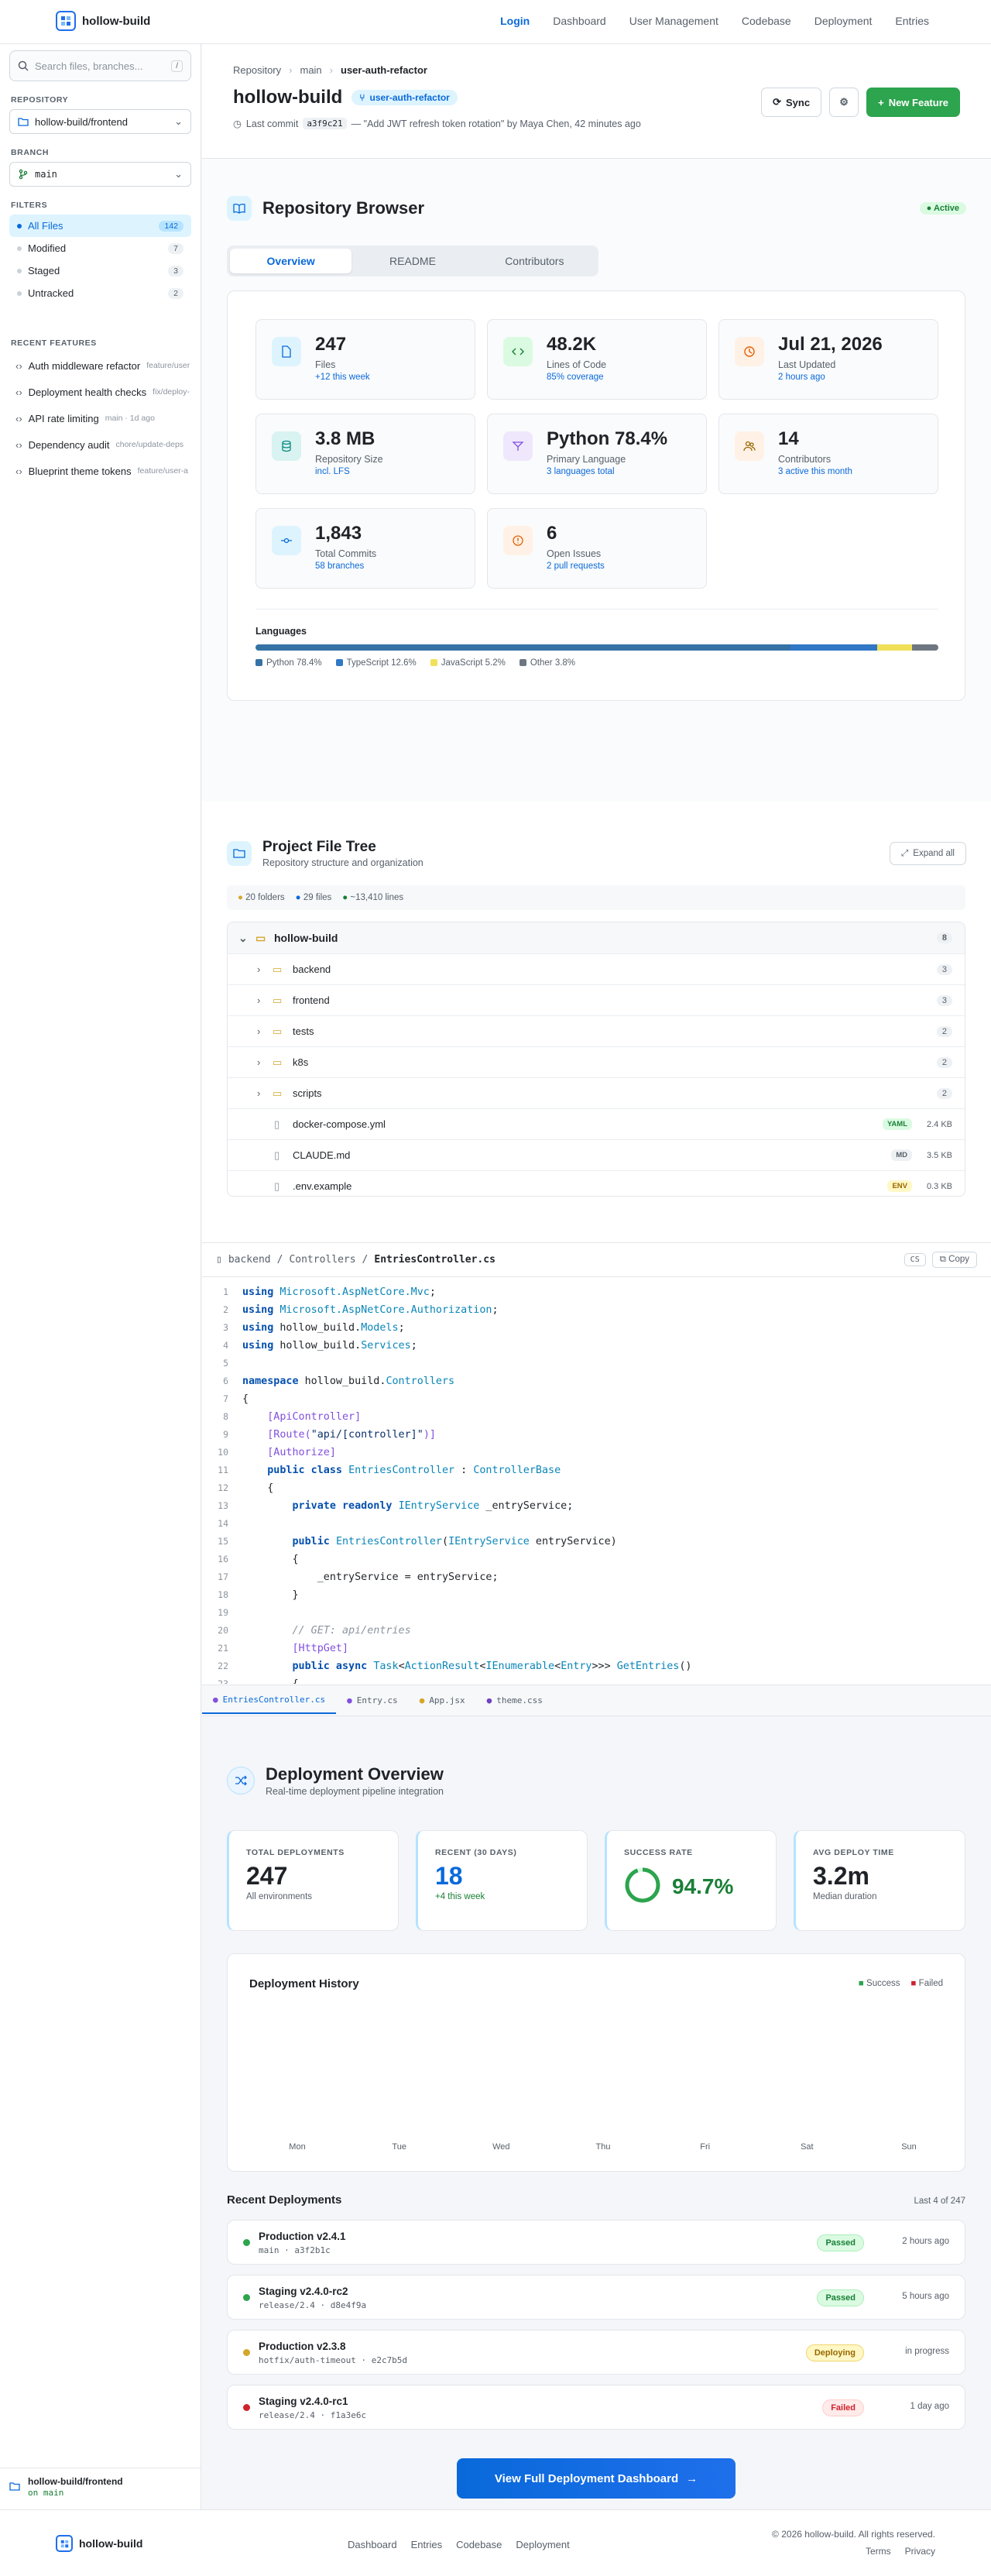  What do you see at coordinates (766, 21) in the screenshot?
I see `nav-codebase: Codebase` at bounding box center [766, 21].